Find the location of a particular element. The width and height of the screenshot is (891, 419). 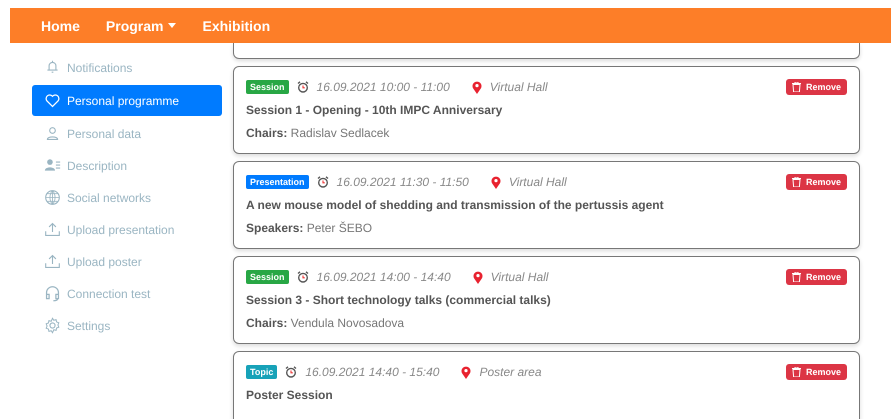

sidebar-item: Personal programme is located at coordinates (127, 100).